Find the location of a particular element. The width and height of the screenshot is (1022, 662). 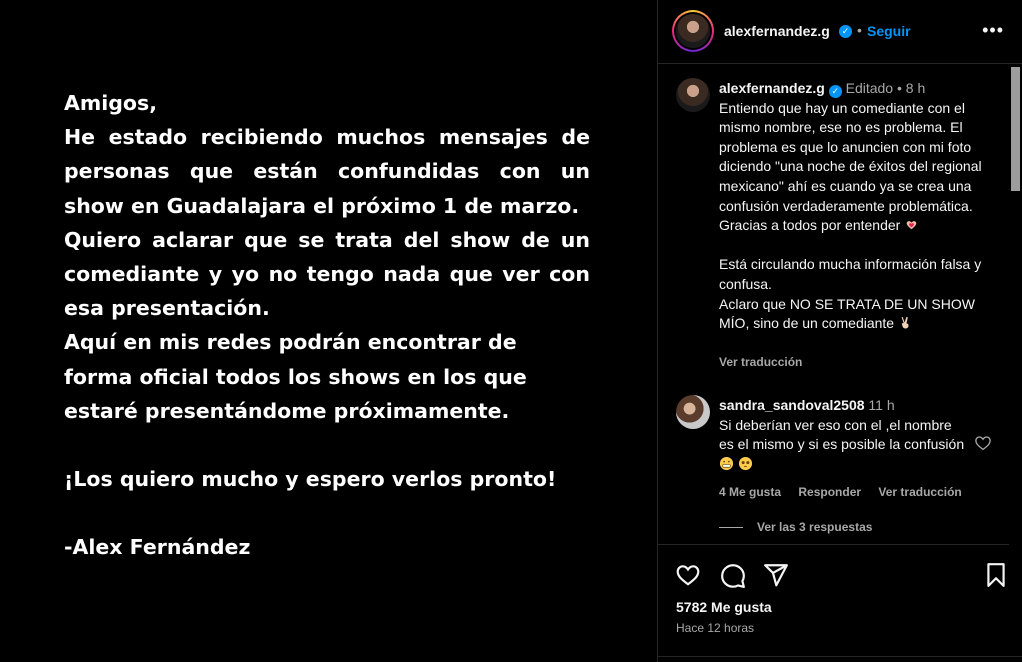

statement-signature: -Alex Fernández is located at coordinates (157, 547).